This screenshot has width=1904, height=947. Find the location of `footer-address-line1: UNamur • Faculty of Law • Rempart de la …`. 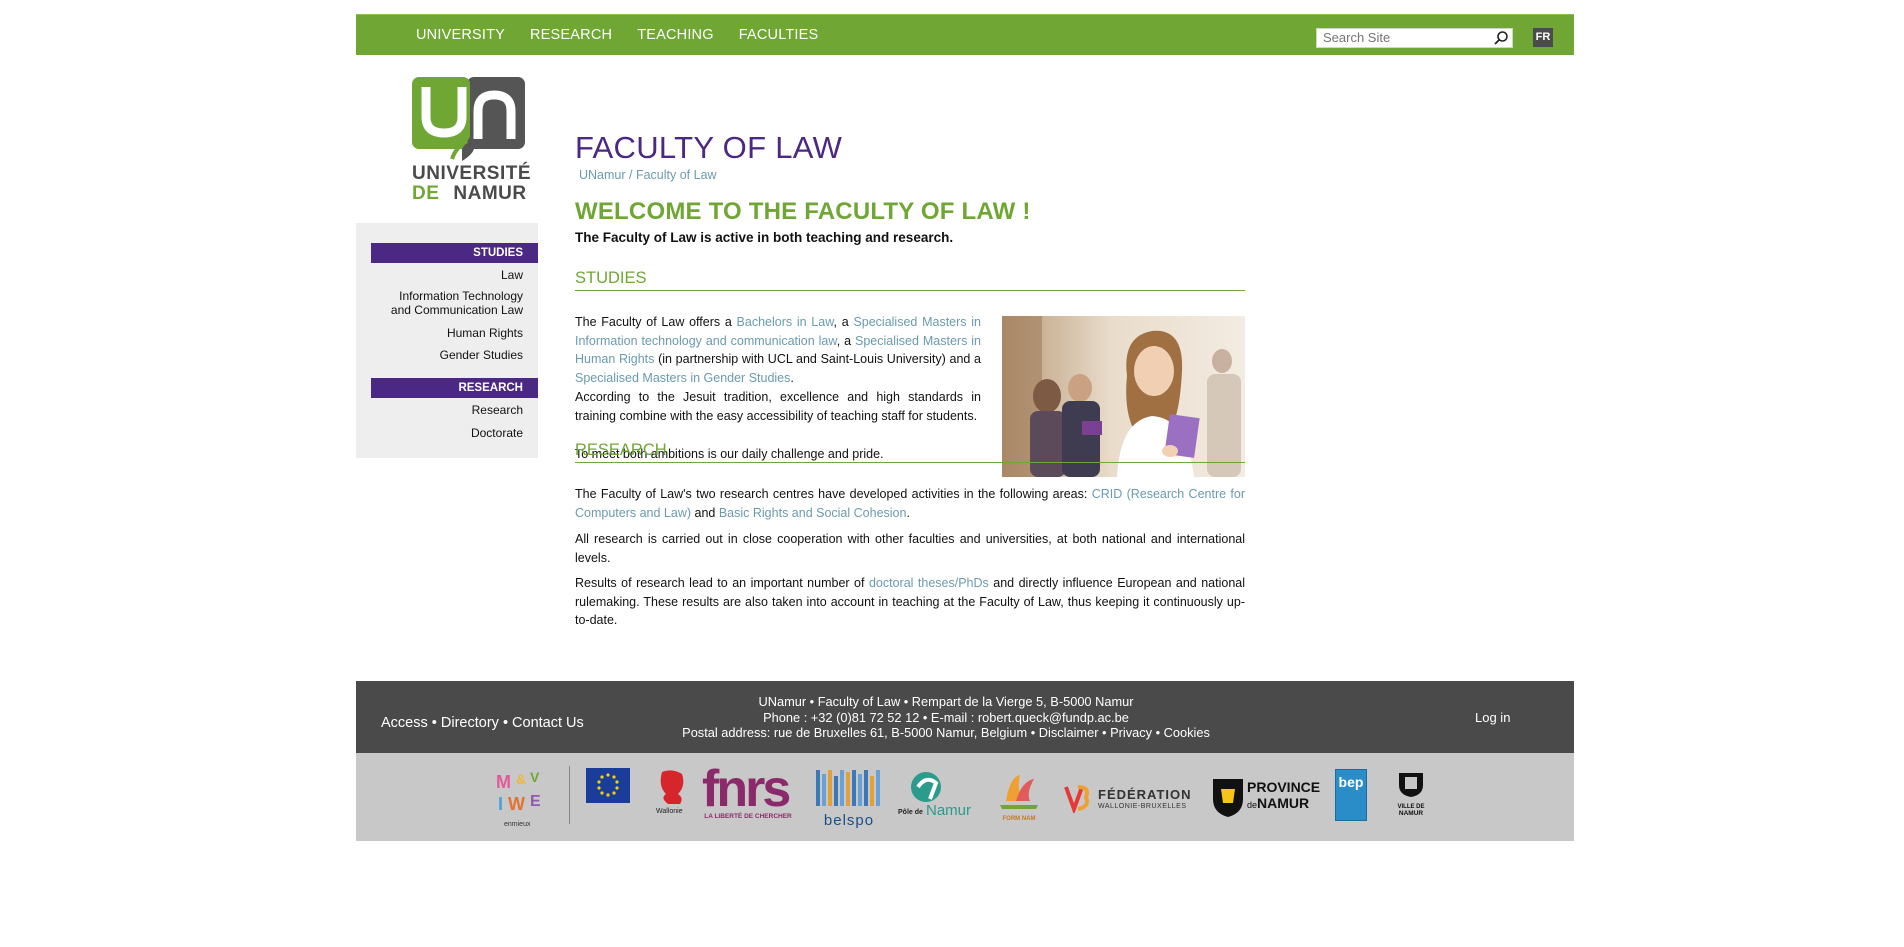

footer-address-line1: UNamur • Faculty of Law • Rempart de la … is located at coordinates (946, 701).